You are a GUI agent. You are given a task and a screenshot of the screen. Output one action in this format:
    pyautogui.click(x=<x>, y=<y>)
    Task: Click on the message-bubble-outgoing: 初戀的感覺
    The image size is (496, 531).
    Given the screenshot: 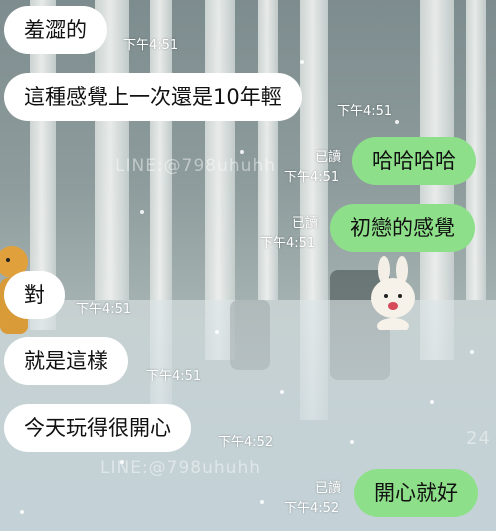 What is the action you would take?
    pyautogui.click(x=402, y=228)
    